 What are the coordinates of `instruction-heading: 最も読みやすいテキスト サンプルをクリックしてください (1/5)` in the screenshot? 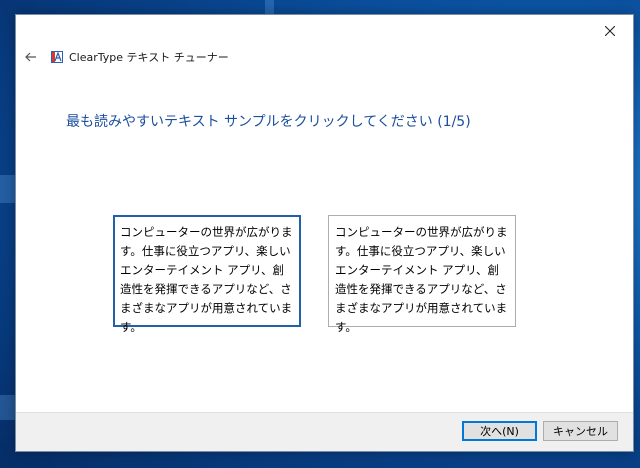 It's located at (268, 122).